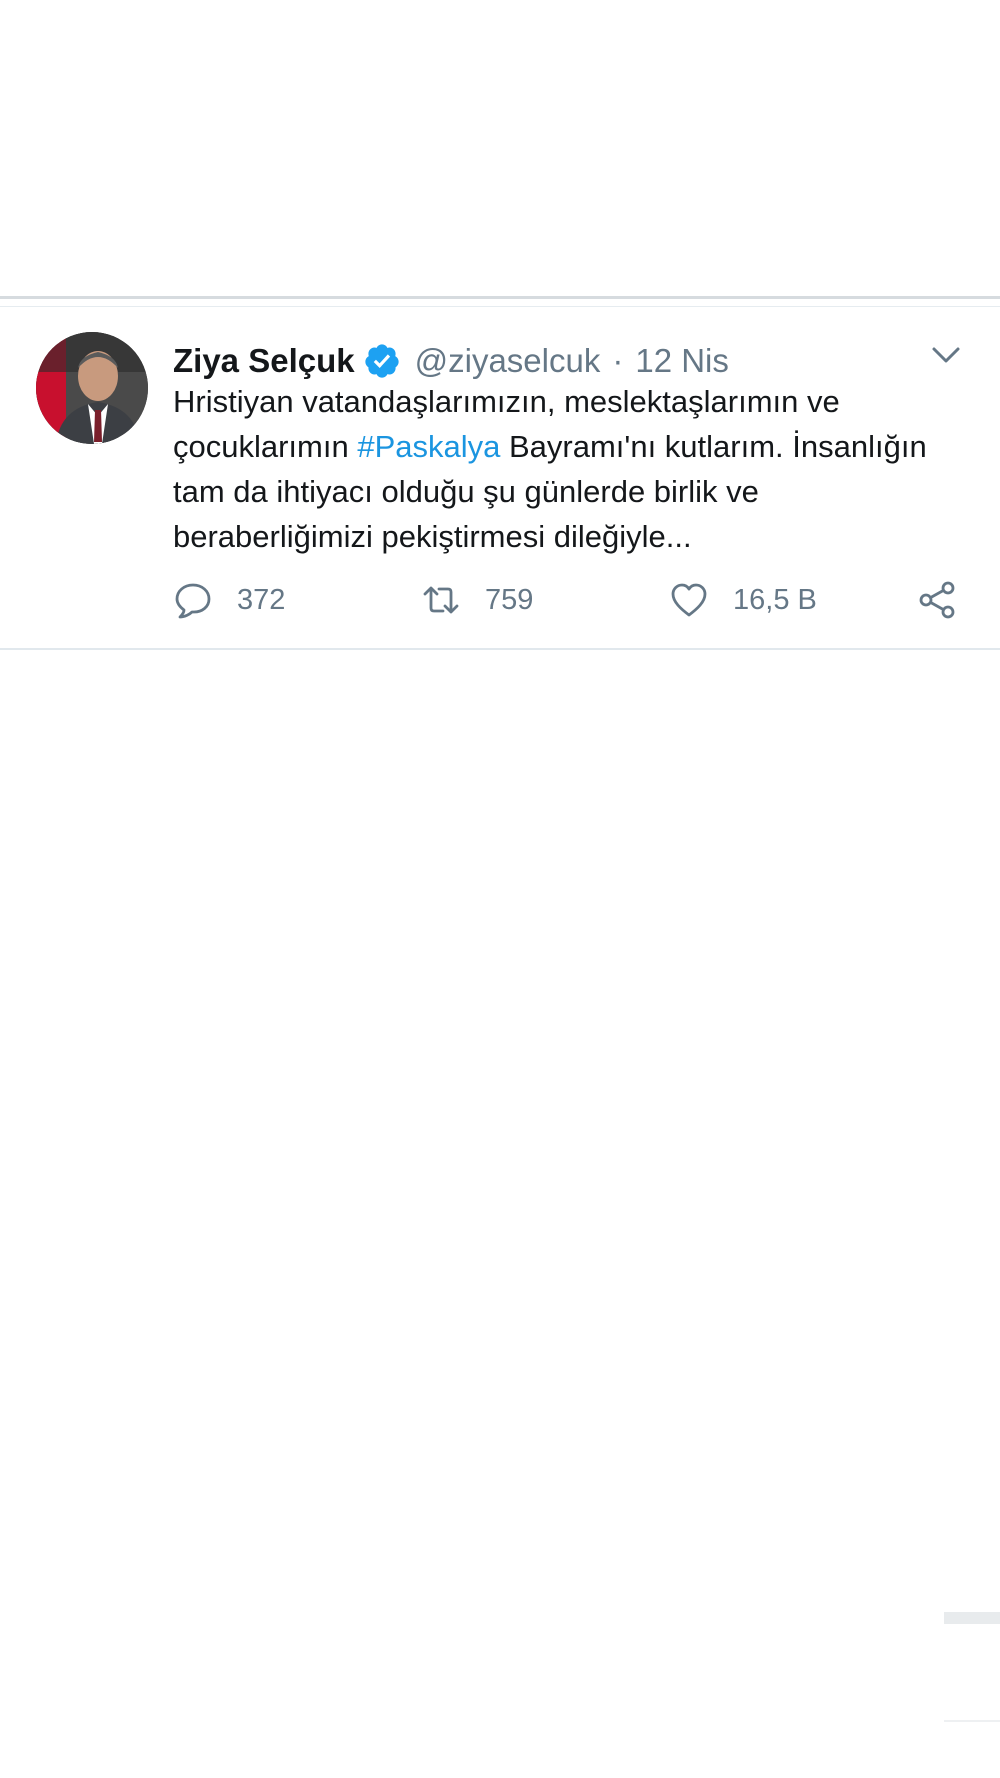  Describe the element at coordinates (509, 599) in the screenshot. I see `retweet-count: 759` at that location.